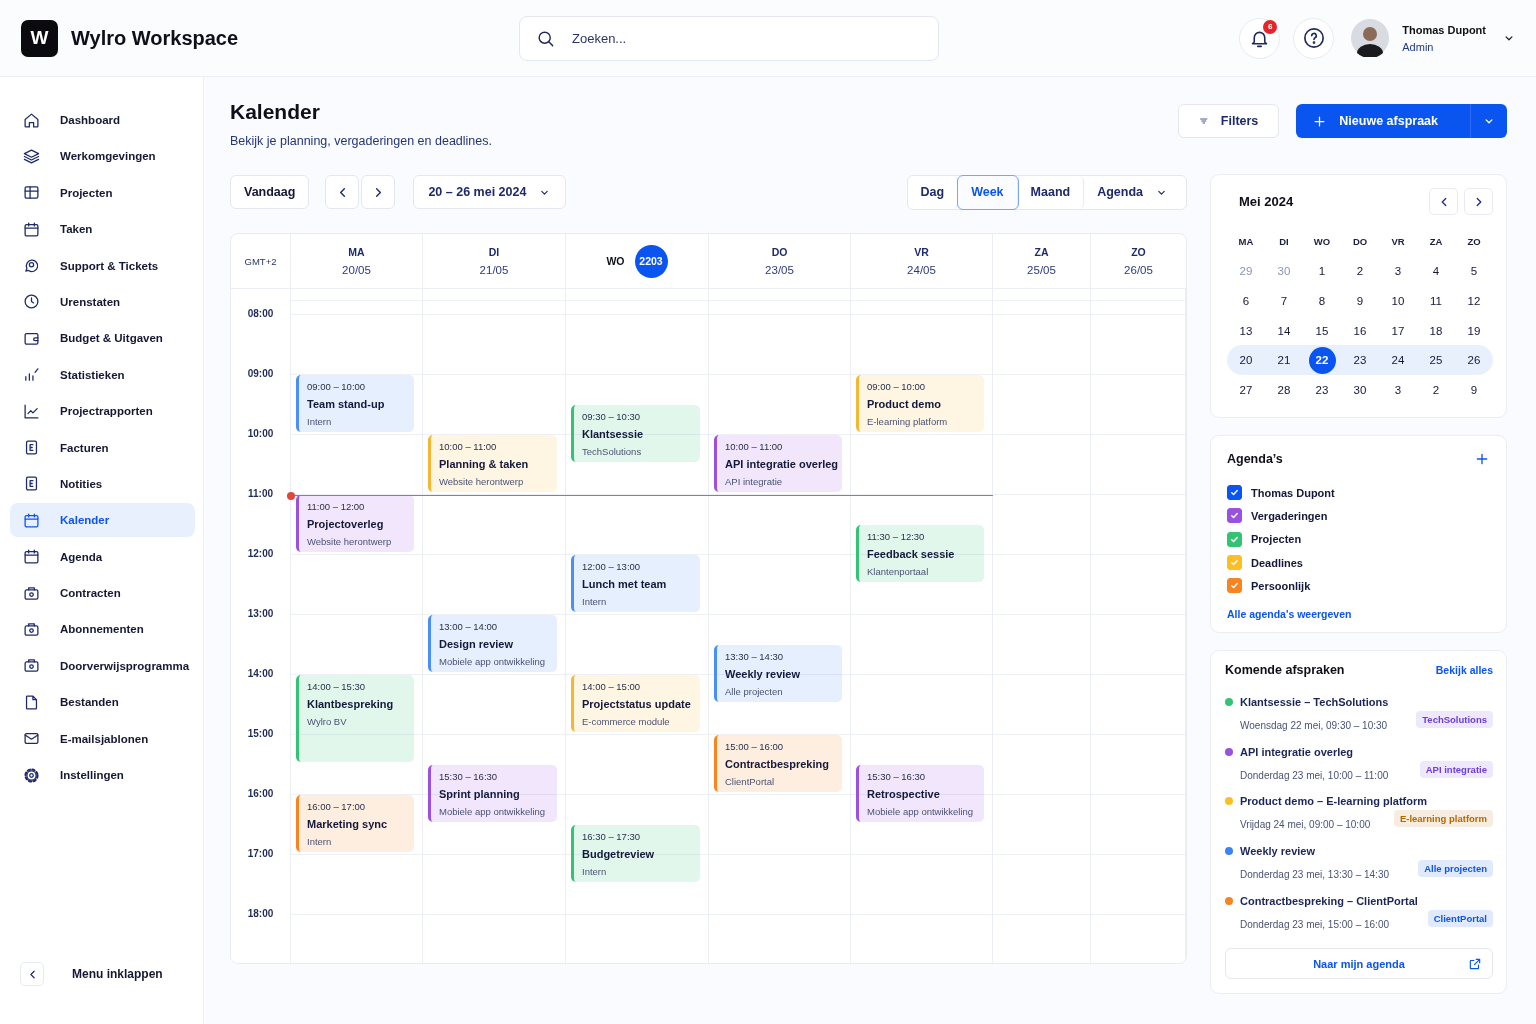 This screenshot has width=1536, height=1024. I want to click on calendar-day: 13, so click(1246, 331).